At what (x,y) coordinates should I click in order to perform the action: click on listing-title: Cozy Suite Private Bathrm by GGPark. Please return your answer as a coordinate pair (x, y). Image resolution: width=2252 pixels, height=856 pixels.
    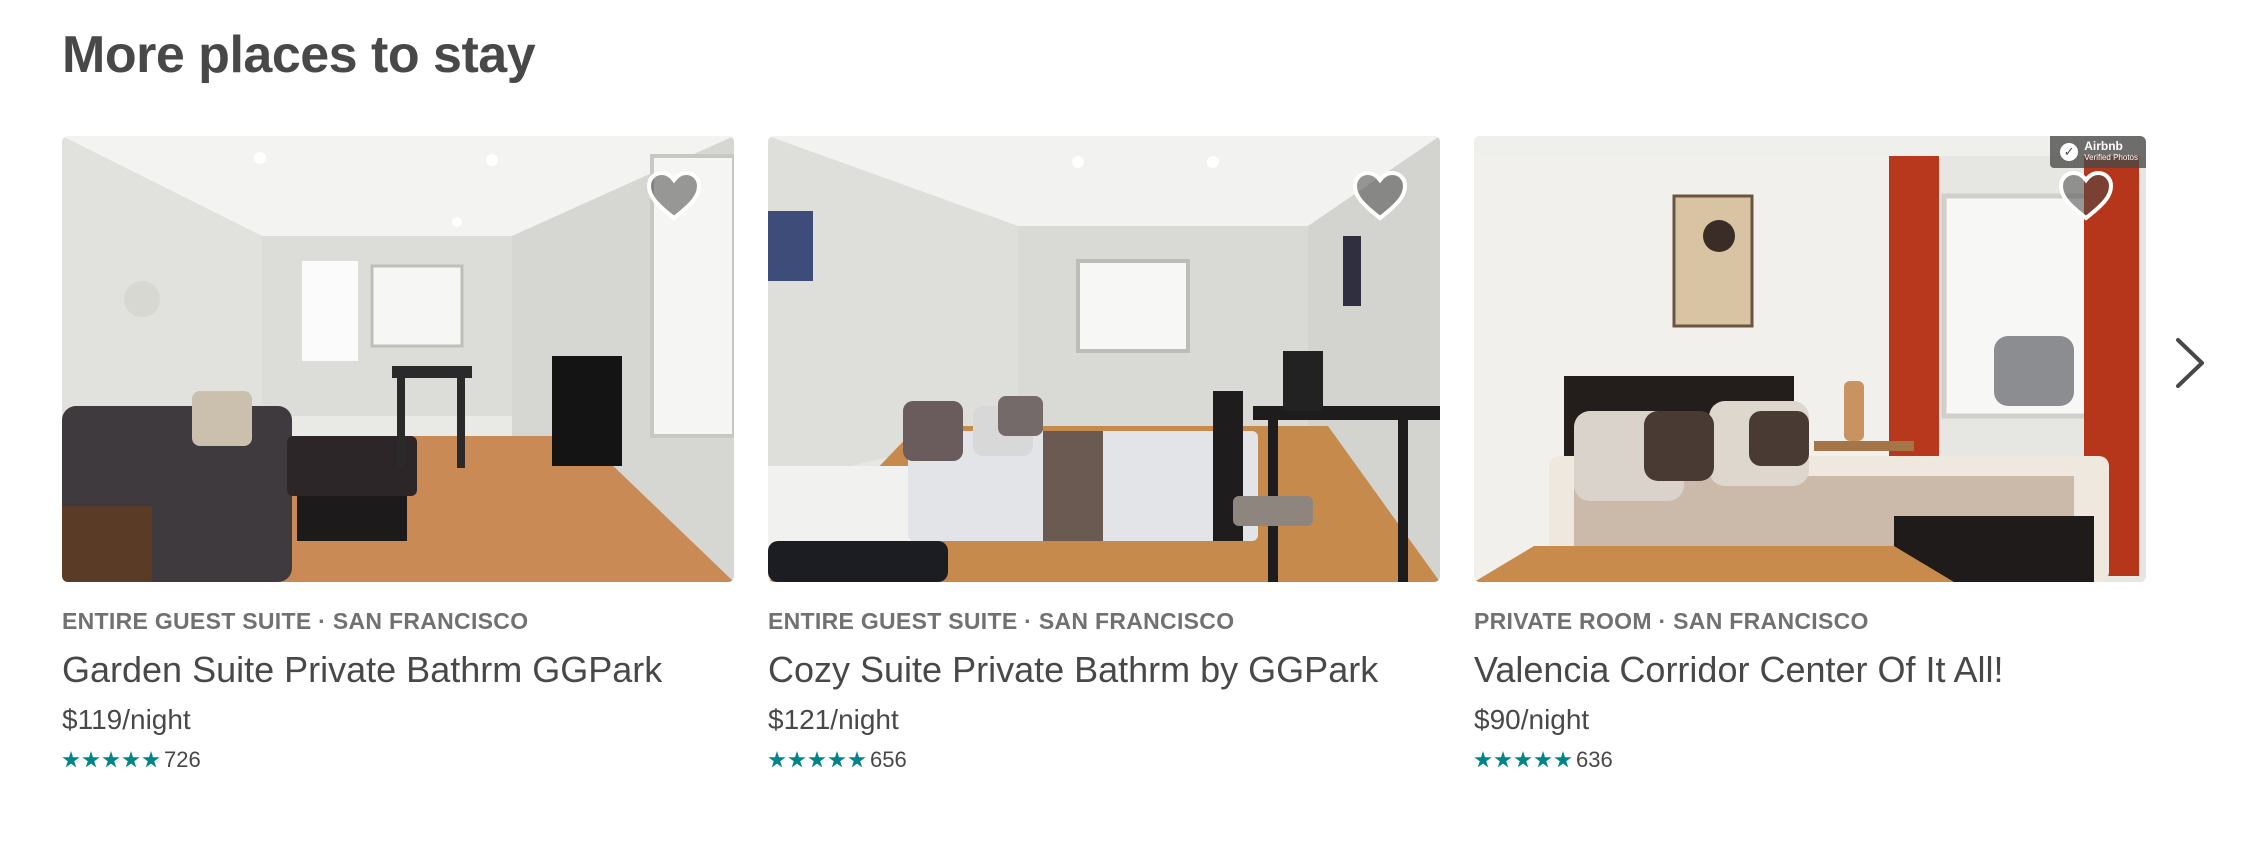
    Looking at the image, I should click on (1104, 670).